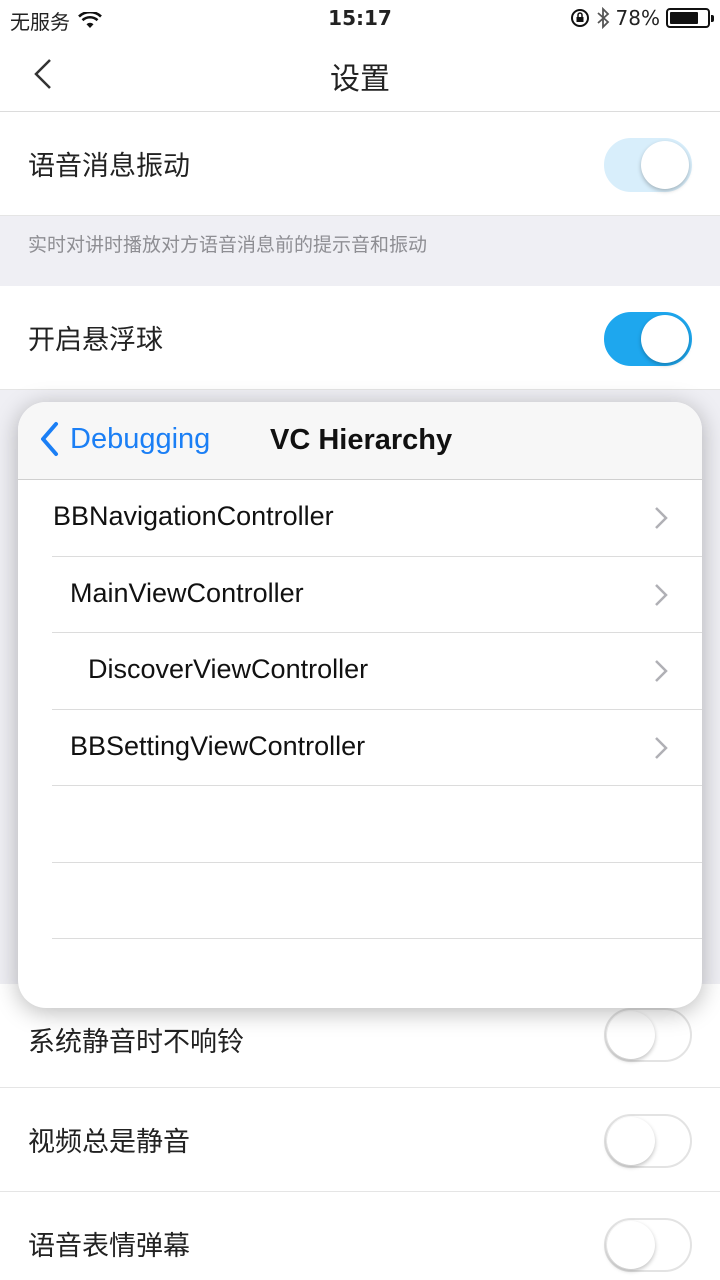 Image resolution: width=720 pixels, height=1280 pixels. What do you see at coordinates (136, 1042) in the screenshot?
I see `row-label: 系统静音时不响铃` at bounding box center [136, 1042].